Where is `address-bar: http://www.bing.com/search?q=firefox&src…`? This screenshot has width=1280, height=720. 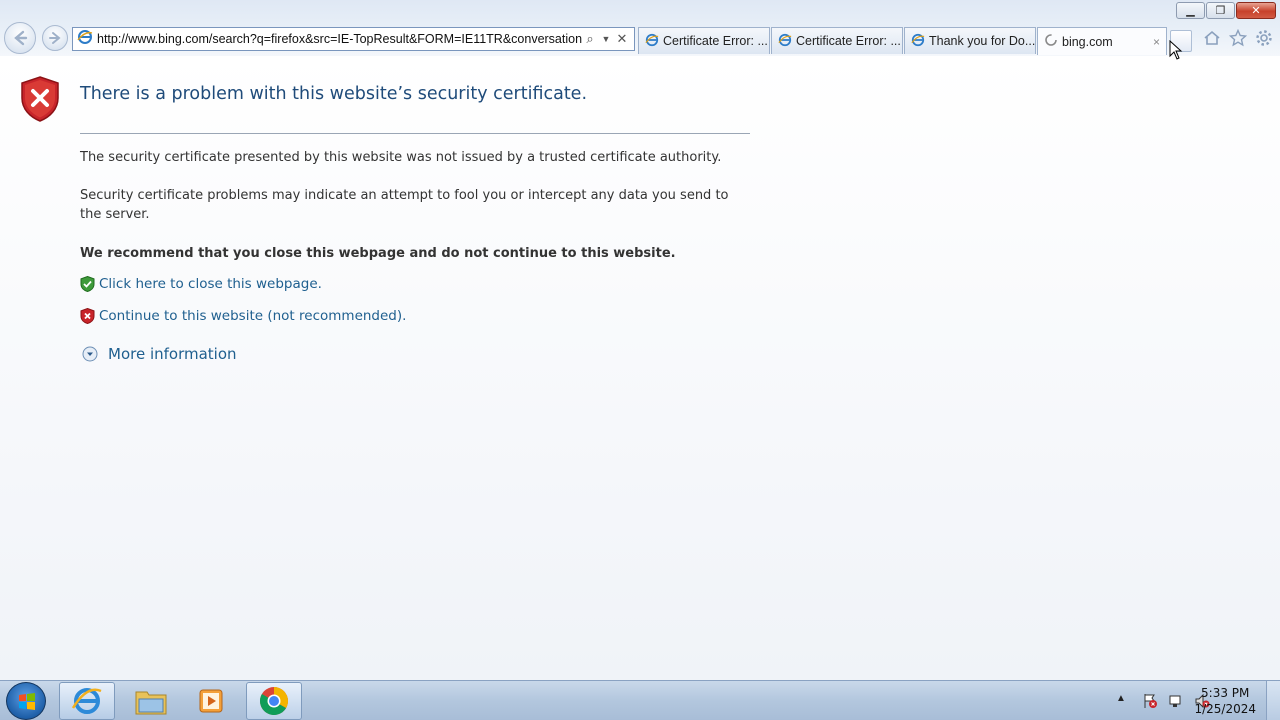 address-bar: http://www.bing.com/search?q=firefox&src… is located at coordinates (353, 39).